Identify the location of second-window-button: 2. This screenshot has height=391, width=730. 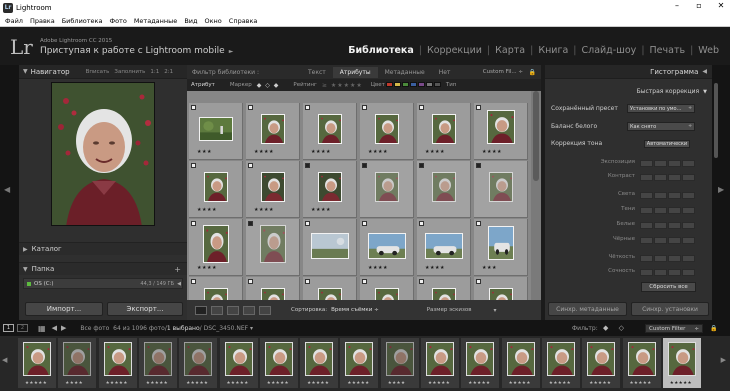
(22, 328).